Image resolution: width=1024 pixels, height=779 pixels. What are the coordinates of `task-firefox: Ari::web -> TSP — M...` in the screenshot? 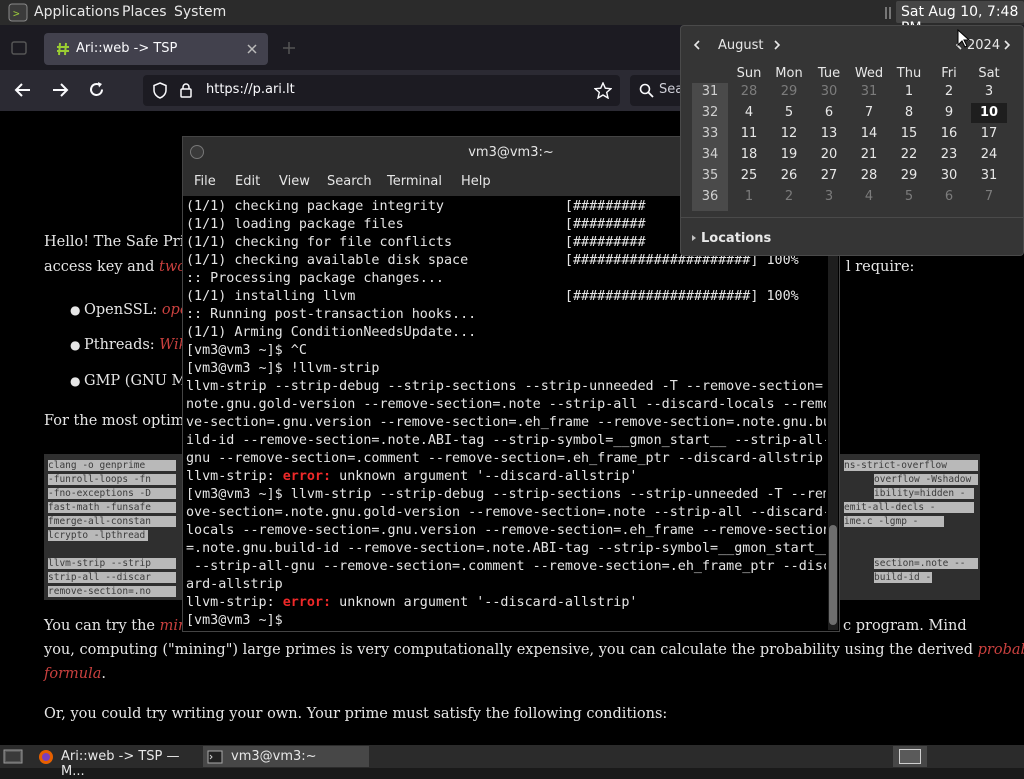 It's located at (116, 762).